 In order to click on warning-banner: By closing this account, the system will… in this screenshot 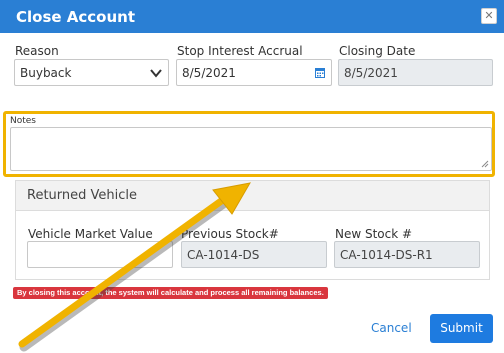, I will do `click(170, 293)`.